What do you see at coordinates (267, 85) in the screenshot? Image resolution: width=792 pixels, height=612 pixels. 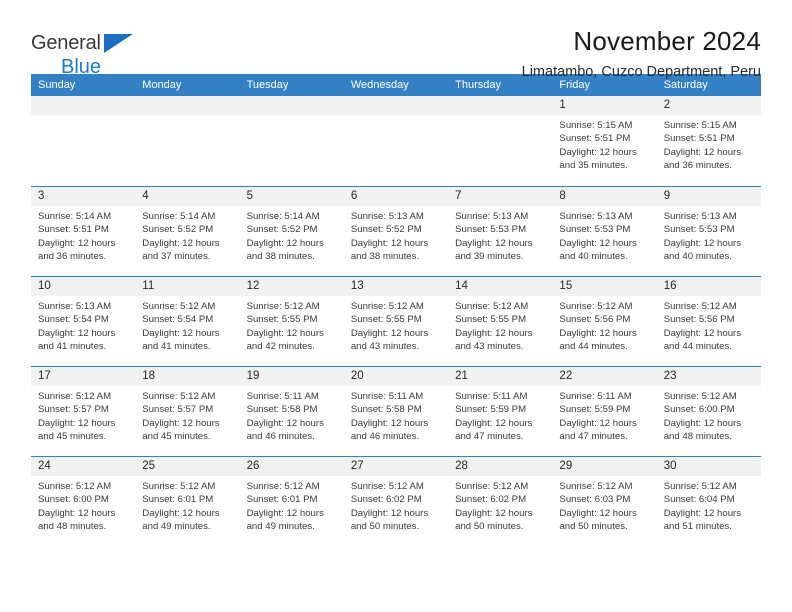 I see `weekday-header-tuesday: Tuesday` at bounding box center [267, 85].